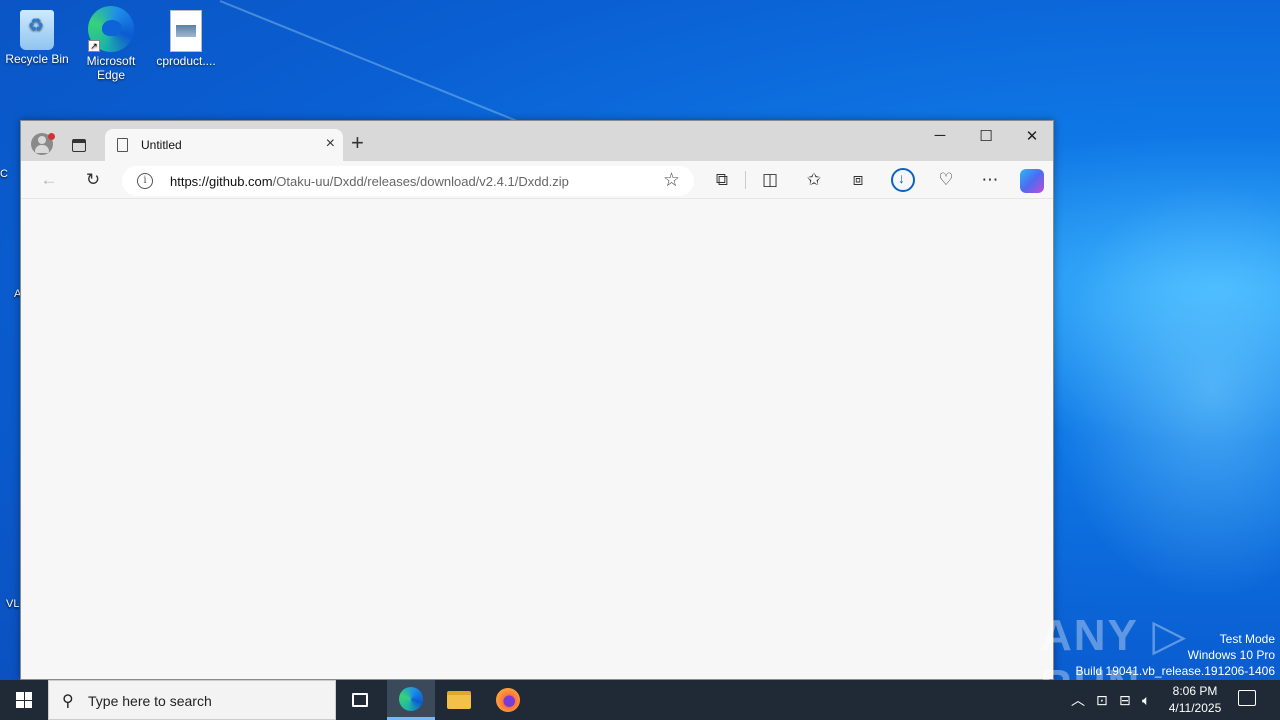  I want to click on partial-desktop-label: C, so click(4, 174).